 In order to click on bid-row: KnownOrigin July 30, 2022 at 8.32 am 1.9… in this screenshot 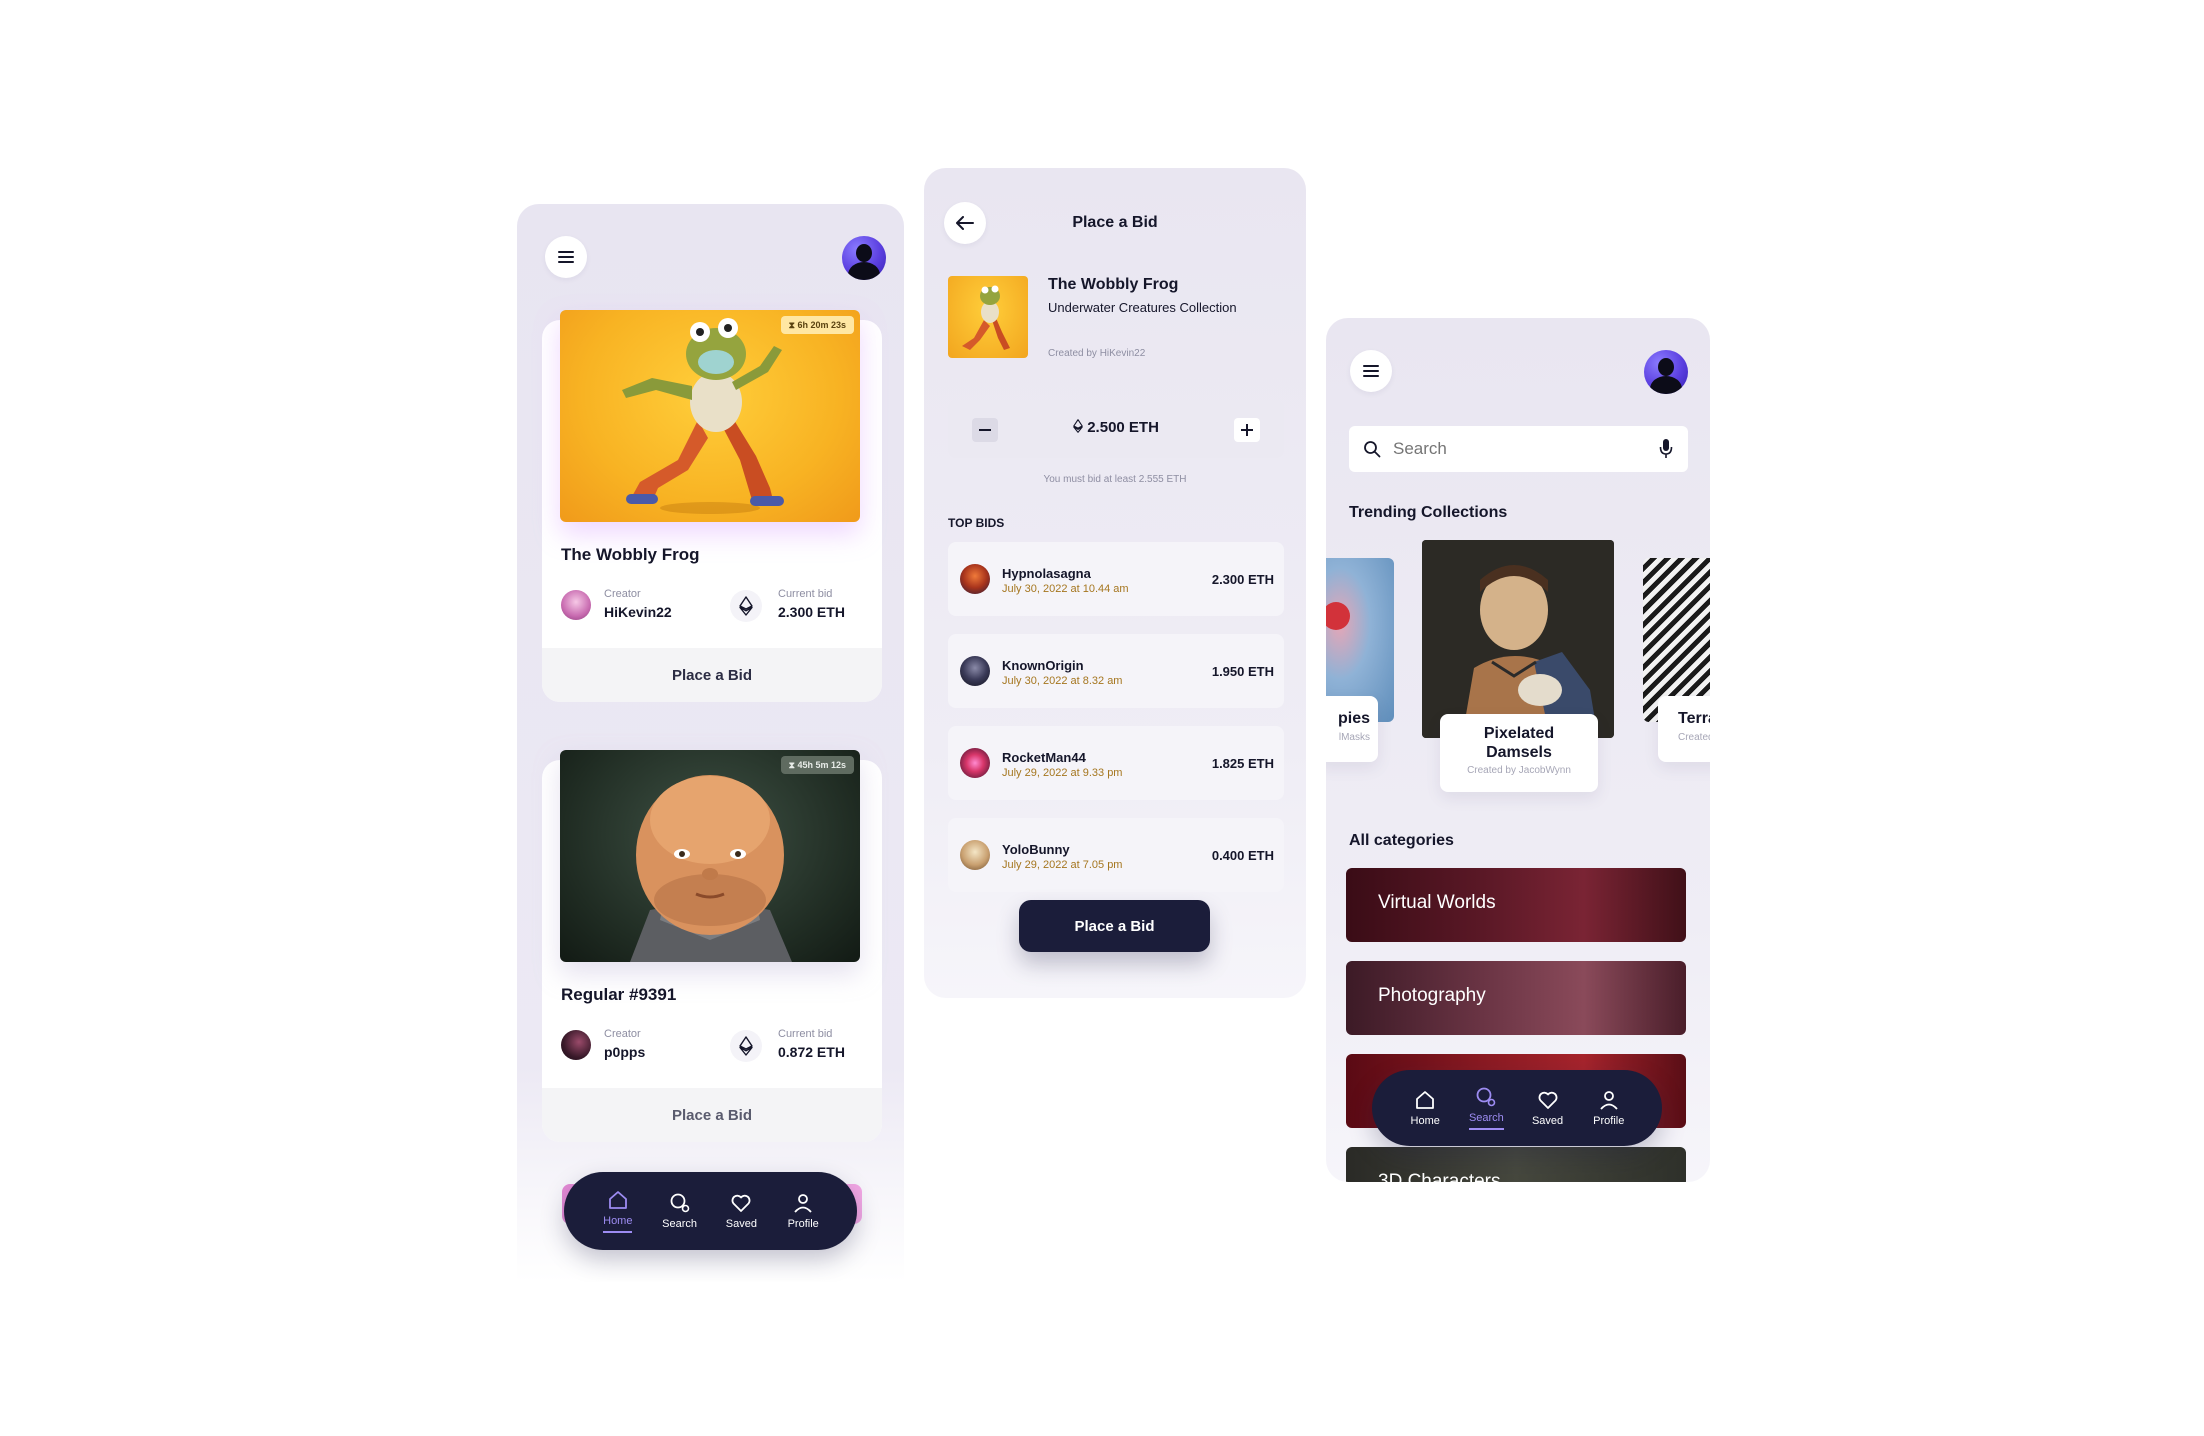, I will do `click(1116, 671)`.